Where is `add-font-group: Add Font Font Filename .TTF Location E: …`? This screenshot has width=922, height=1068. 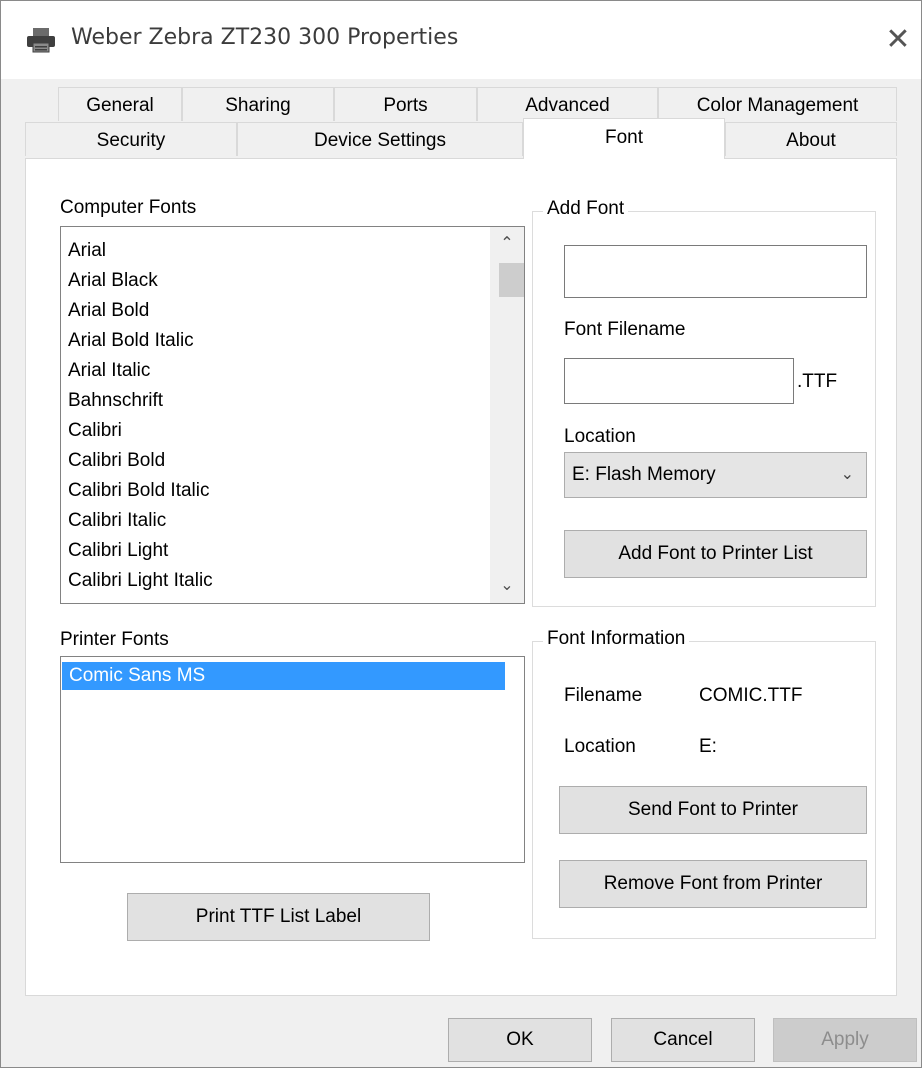 add-font-group: Add Font Font Filename .TTF Location E: … is located at coordinates (704, 402).